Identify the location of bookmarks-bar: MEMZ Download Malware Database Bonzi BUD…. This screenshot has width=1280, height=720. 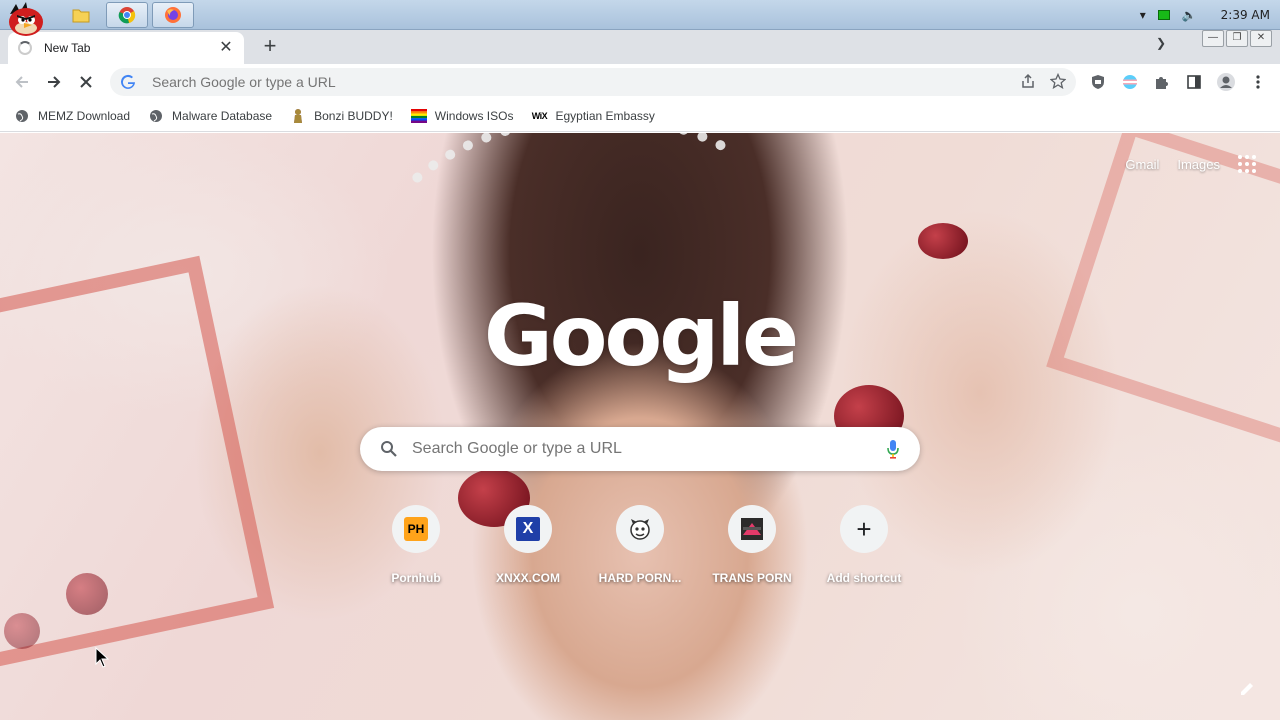
(640, 116).